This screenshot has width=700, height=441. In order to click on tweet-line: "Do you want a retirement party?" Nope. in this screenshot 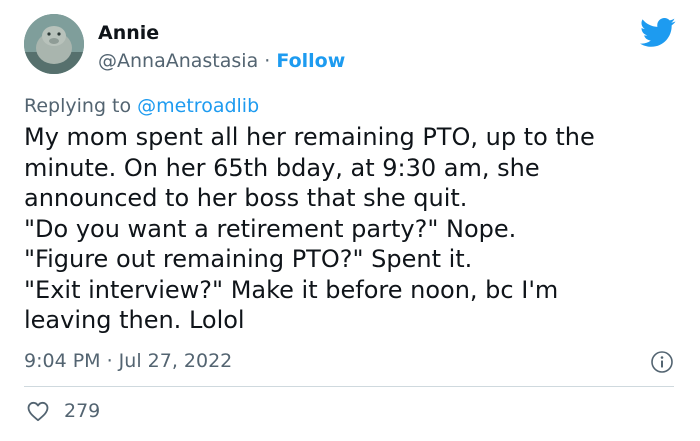, I will do `click(270, 228)`.